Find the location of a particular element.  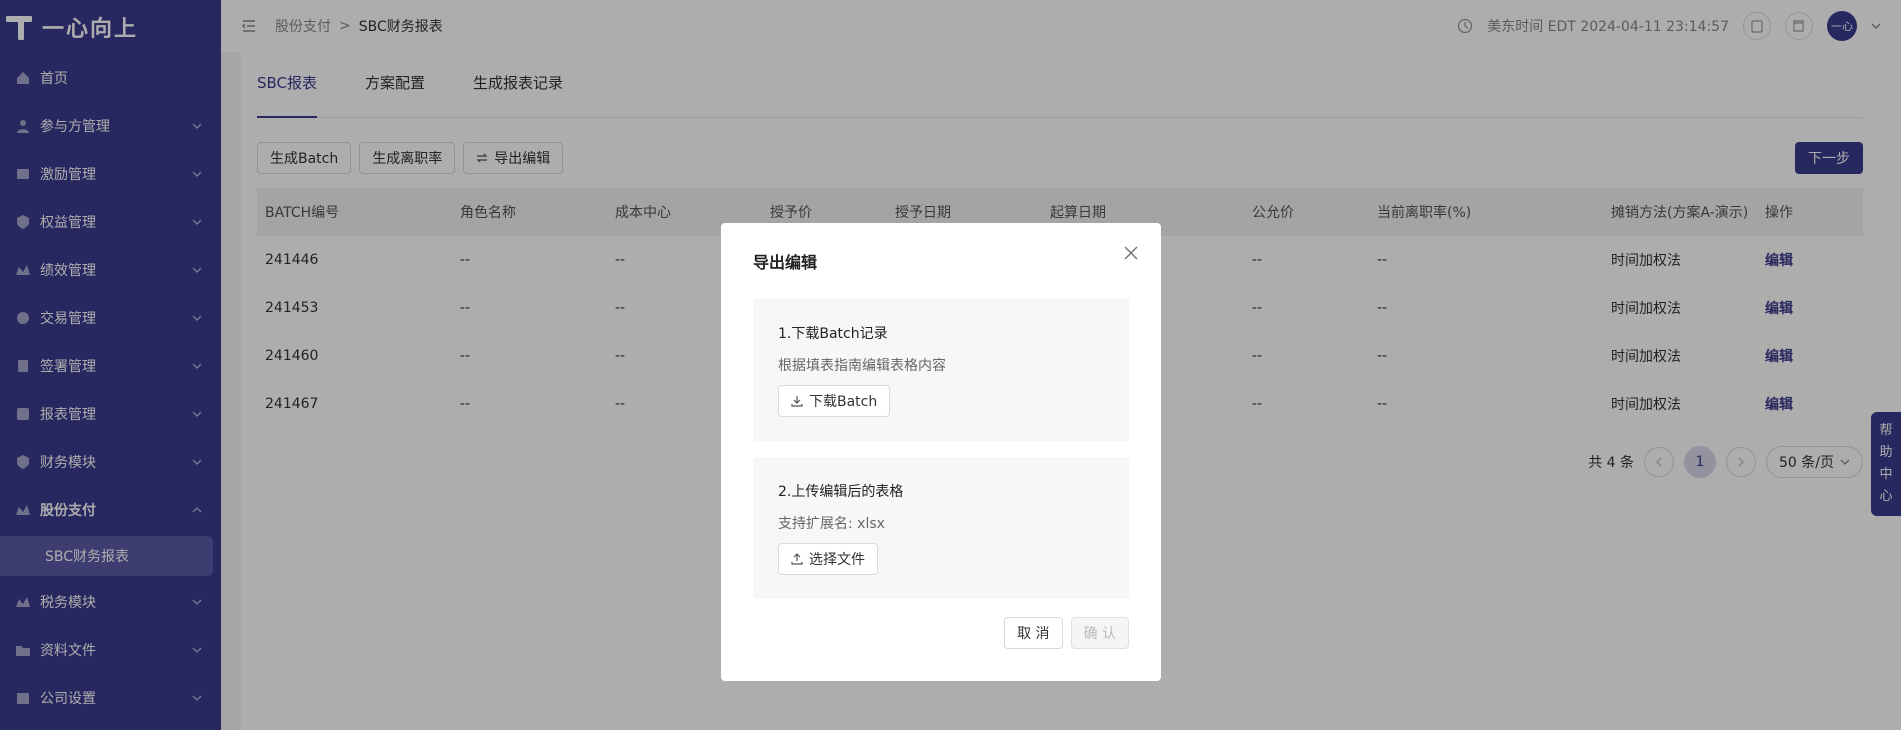

download-batch-button: 下载Batch is located at coordinates (834, 401).